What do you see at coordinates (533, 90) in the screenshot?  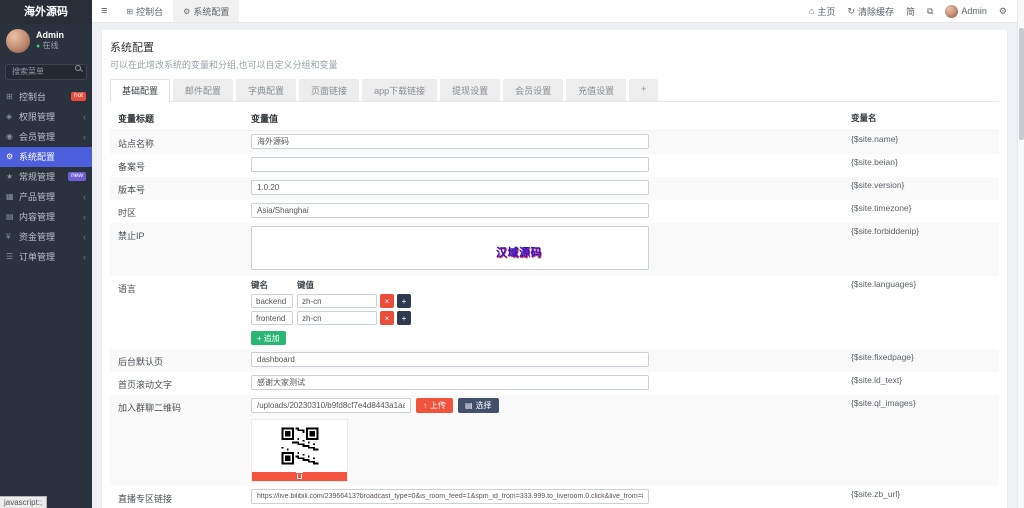 I see `config-tab-7: 会员设置` at bounding box center [533, 90].